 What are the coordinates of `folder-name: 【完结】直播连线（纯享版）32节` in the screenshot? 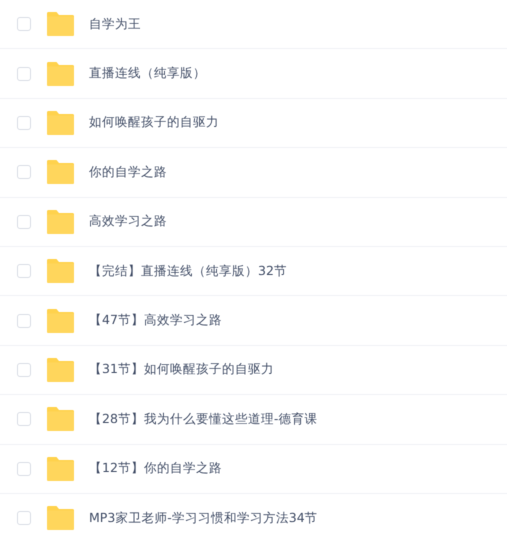 It's located at (188, 271).